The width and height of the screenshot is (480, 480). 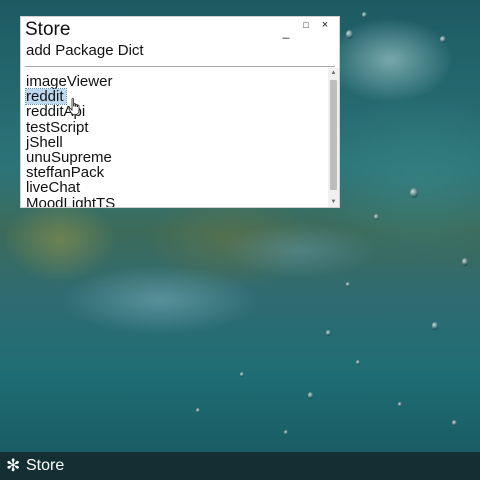 What do you see at coordinates (13, 465) in the screenshot?
I see `gear-icon: ✻` at bounding box center [13, 465].